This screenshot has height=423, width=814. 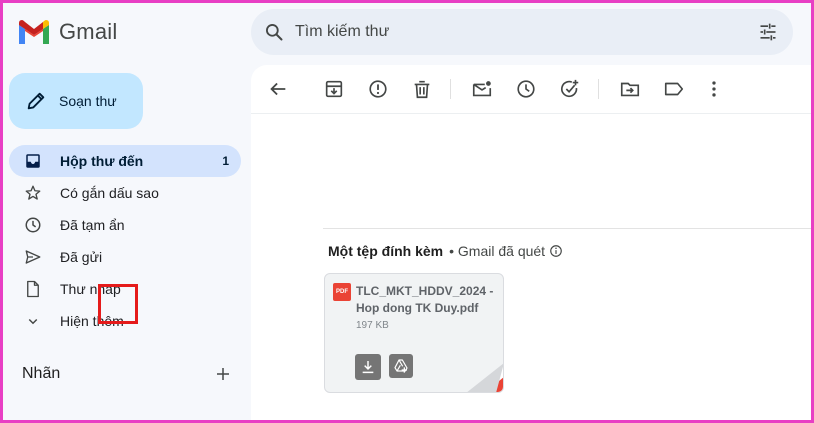 I want to click on labels-title: Nhãn, so click(x=41, y=373).